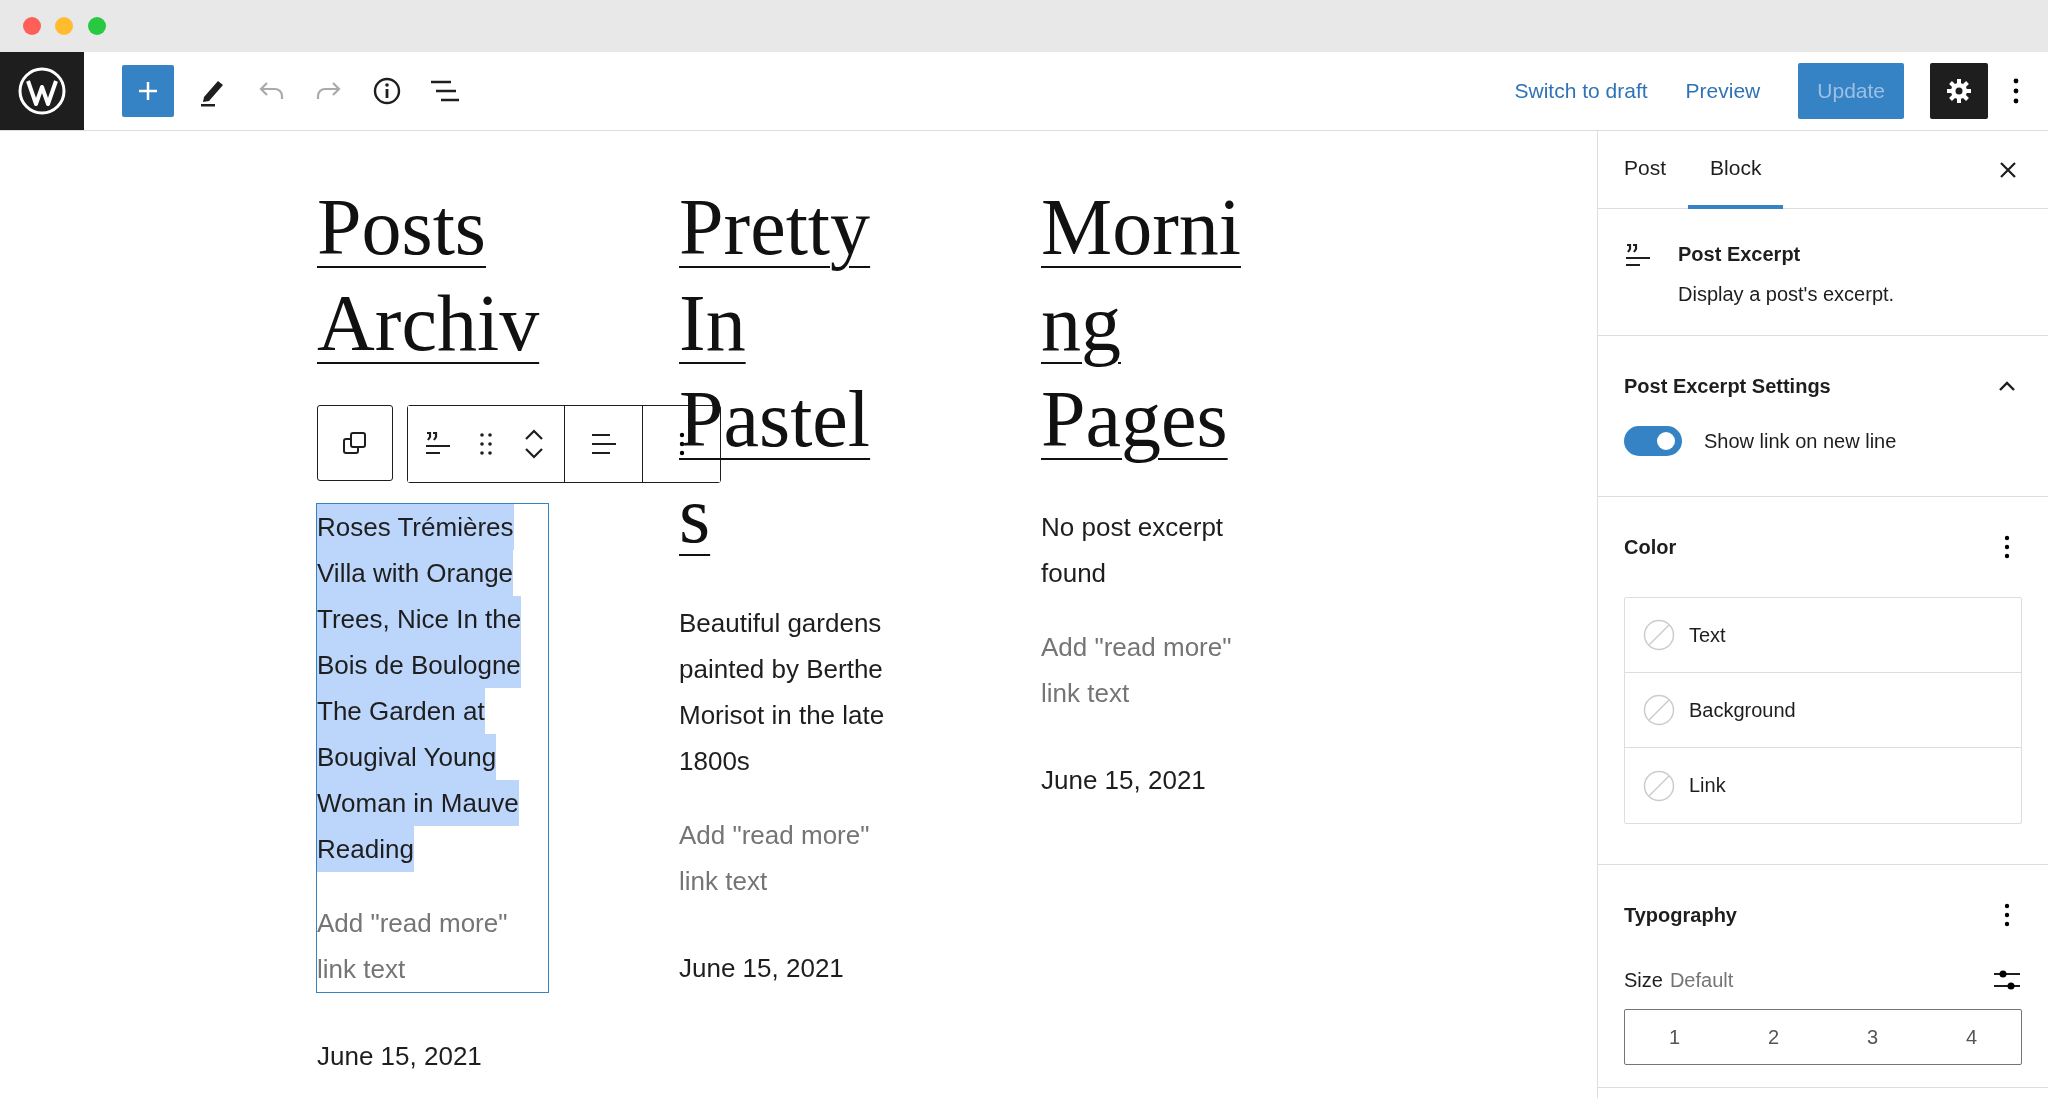  What do you see at coordinates (1723, 91) in the screenshot?
I see `header-link: Preview` at bounding box center [1723, 91].